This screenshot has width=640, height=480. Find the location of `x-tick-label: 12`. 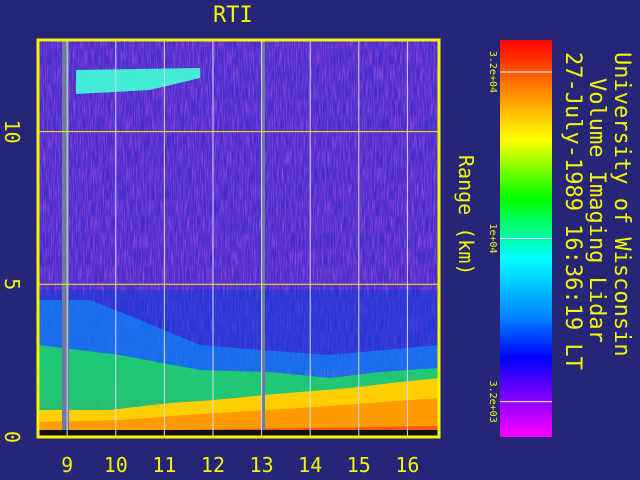

x-tick-label: 12 is located at coordinates (213, 465).